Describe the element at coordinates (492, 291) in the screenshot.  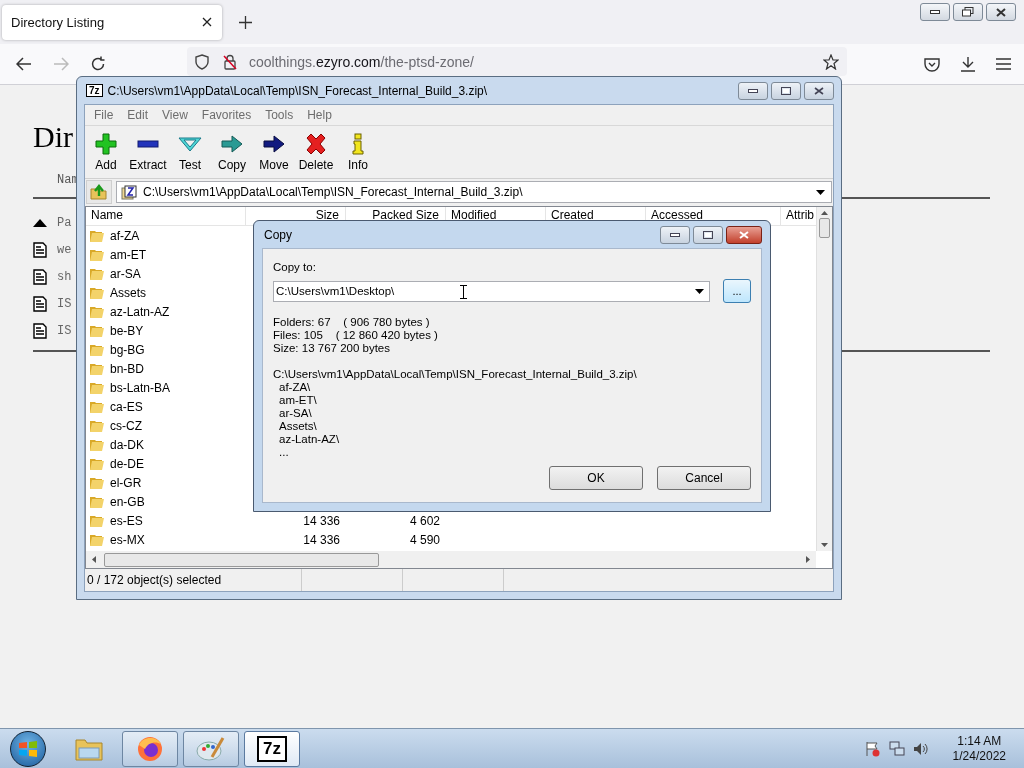
I see `destination-field: C:\Users\vm1\Desktop\` at that location.